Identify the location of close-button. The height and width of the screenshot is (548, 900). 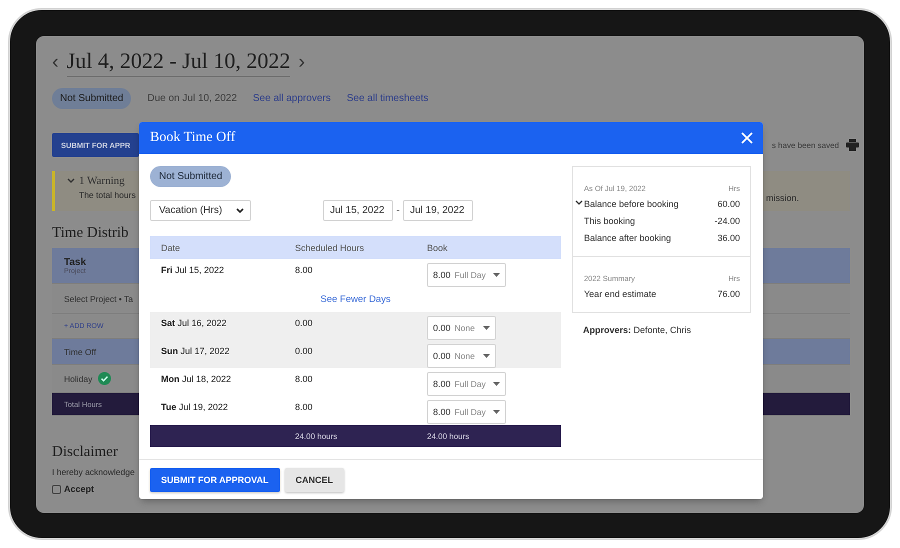
(747, 138).